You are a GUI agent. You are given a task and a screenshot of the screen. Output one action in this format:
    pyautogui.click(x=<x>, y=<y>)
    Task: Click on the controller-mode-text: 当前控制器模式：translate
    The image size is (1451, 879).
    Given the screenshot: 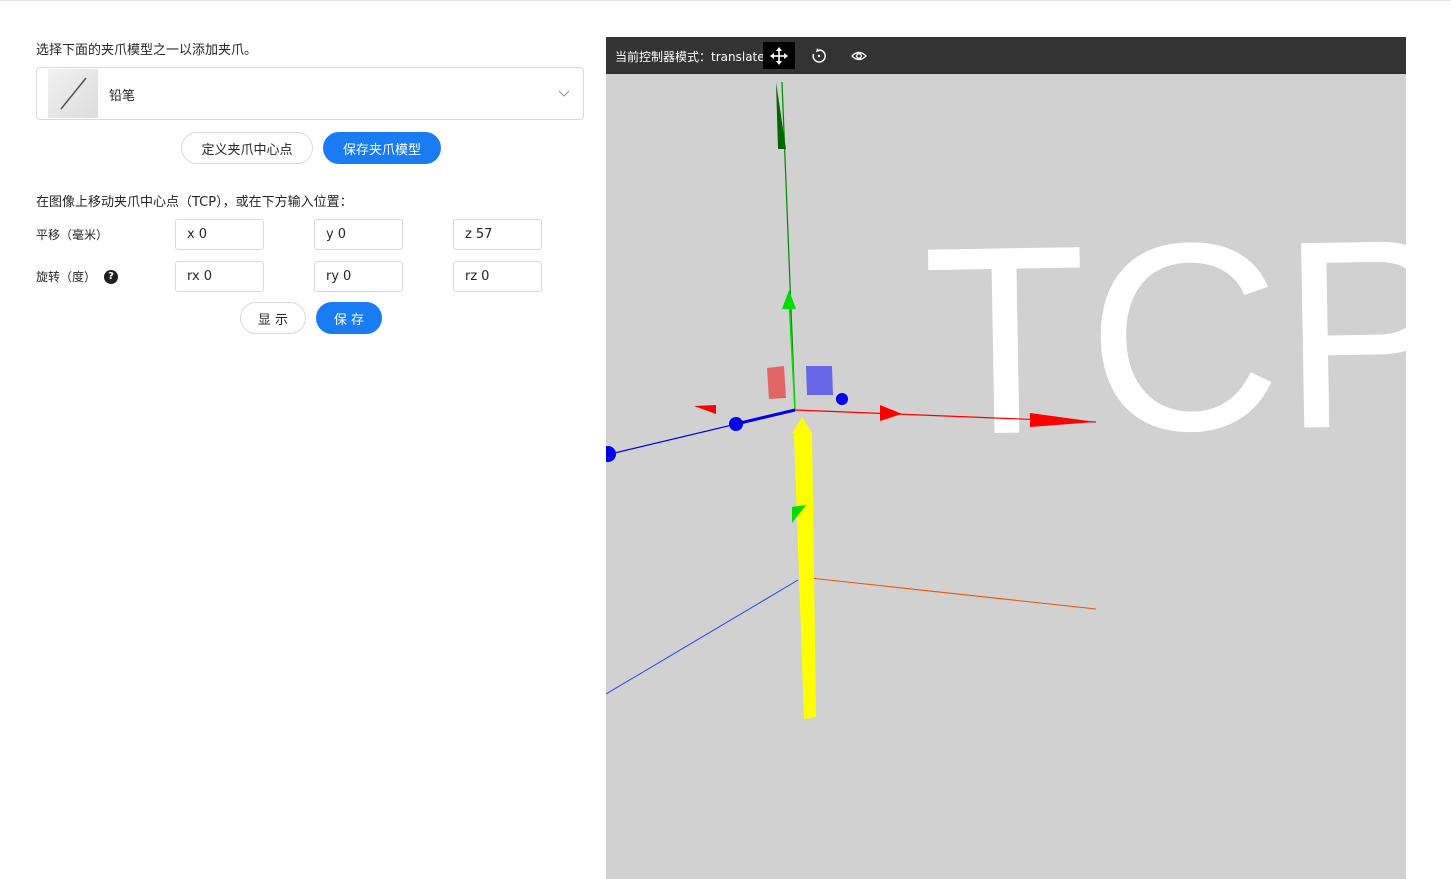 What is the action you would take?
    pyautogui.click(x=690, y=56)
    